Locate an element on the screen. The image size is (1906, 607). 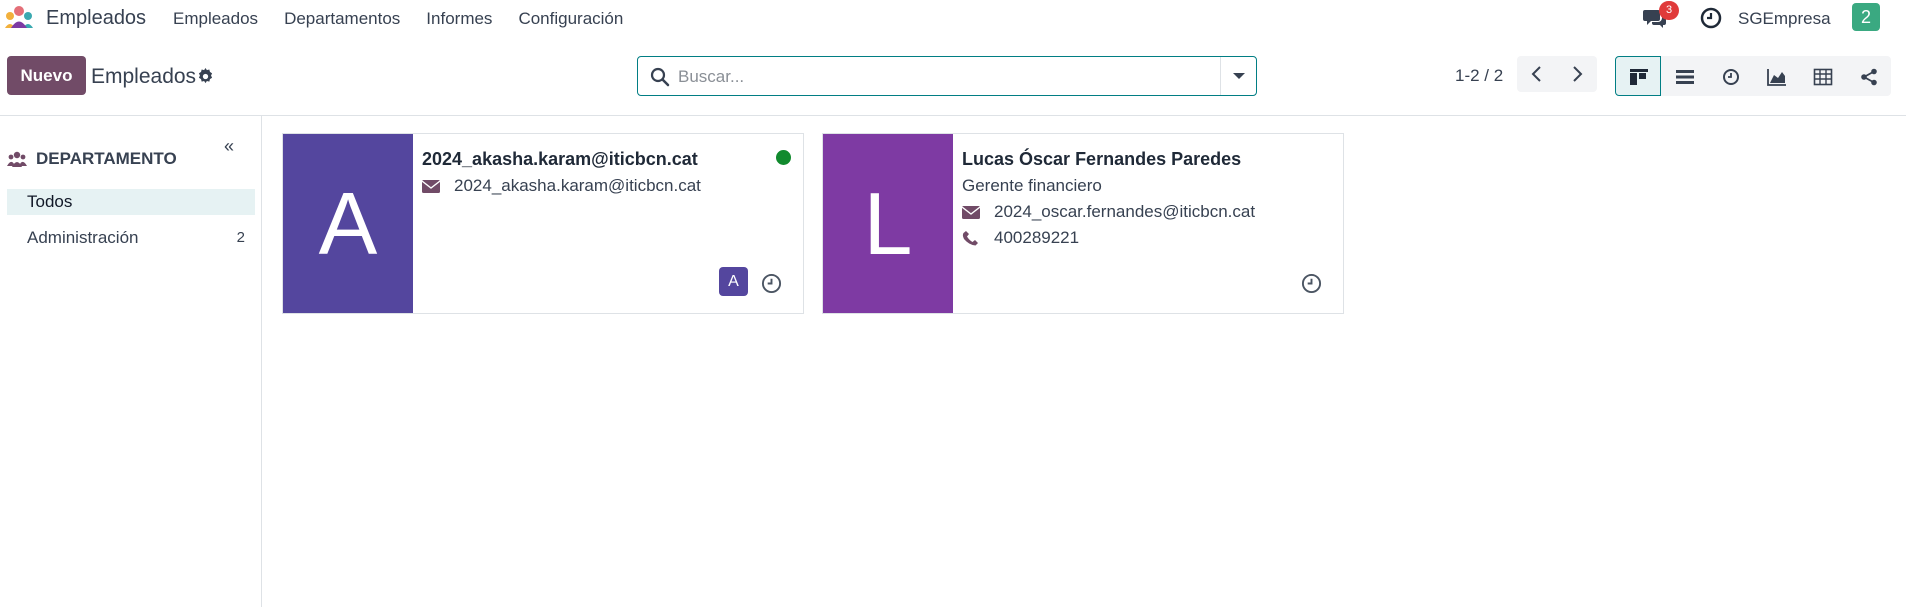
list-view-button is located at coordinates (1684, 76).